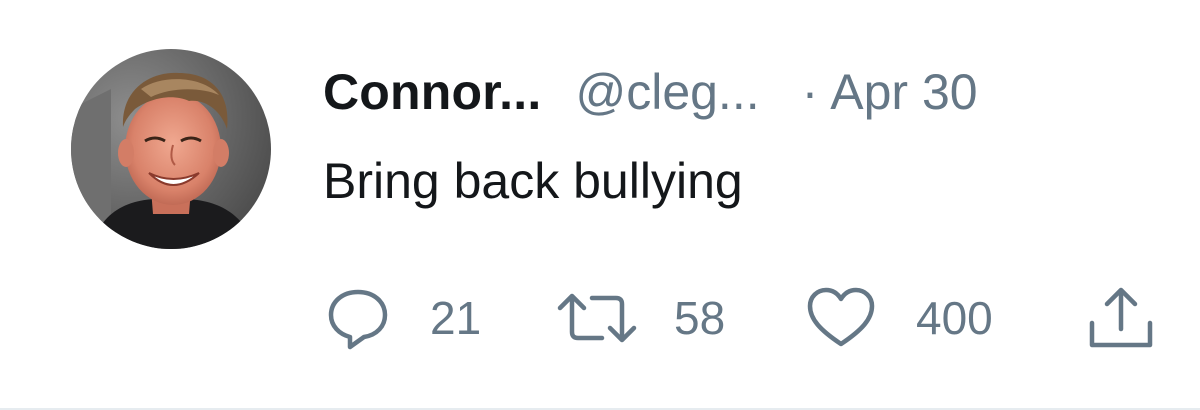 The height and width of the screenshot is (410, 1200). I want to click on tweet-text: Bring back bullying, so click(533, 181).